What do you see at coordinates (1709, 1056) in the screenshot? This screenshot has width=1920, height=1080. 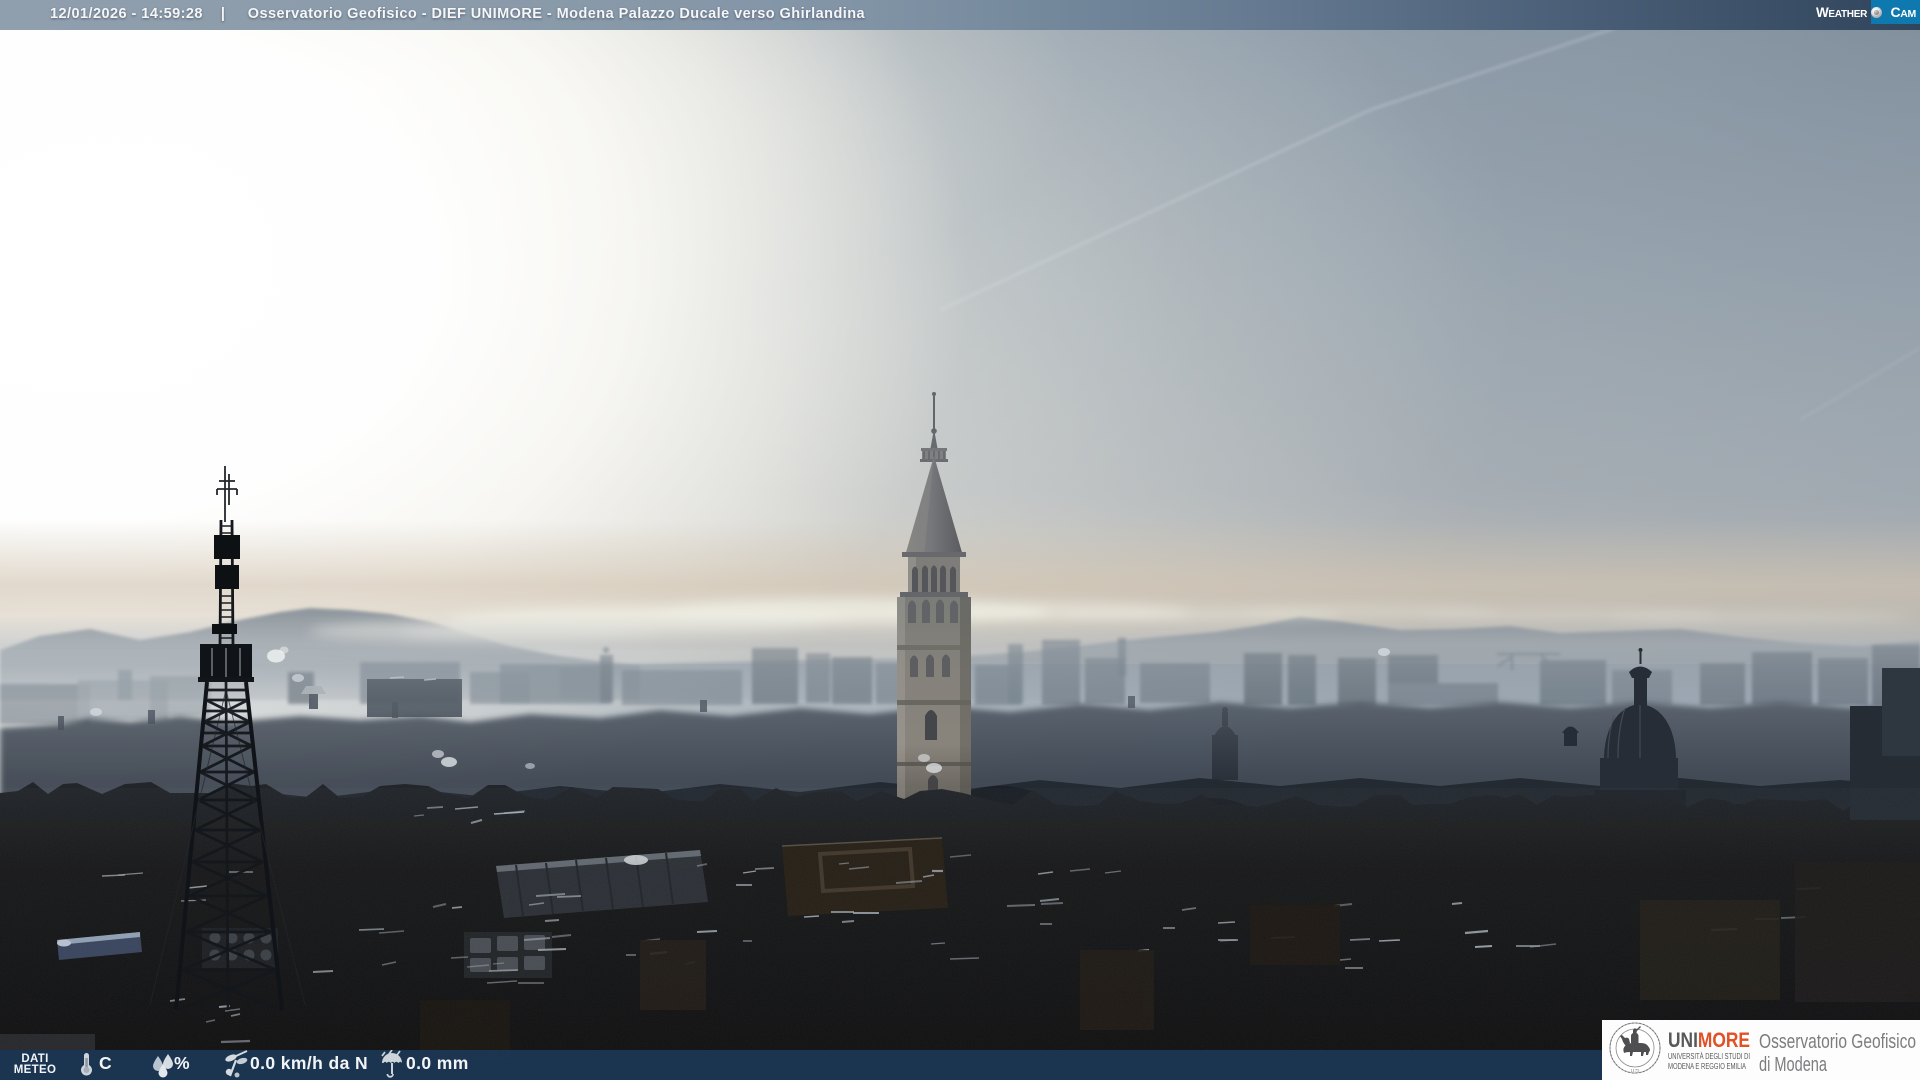 I see `svg-text: UNIVERSITÀ DEGLI STUDI DI` at bounding box center [1709, 1056].